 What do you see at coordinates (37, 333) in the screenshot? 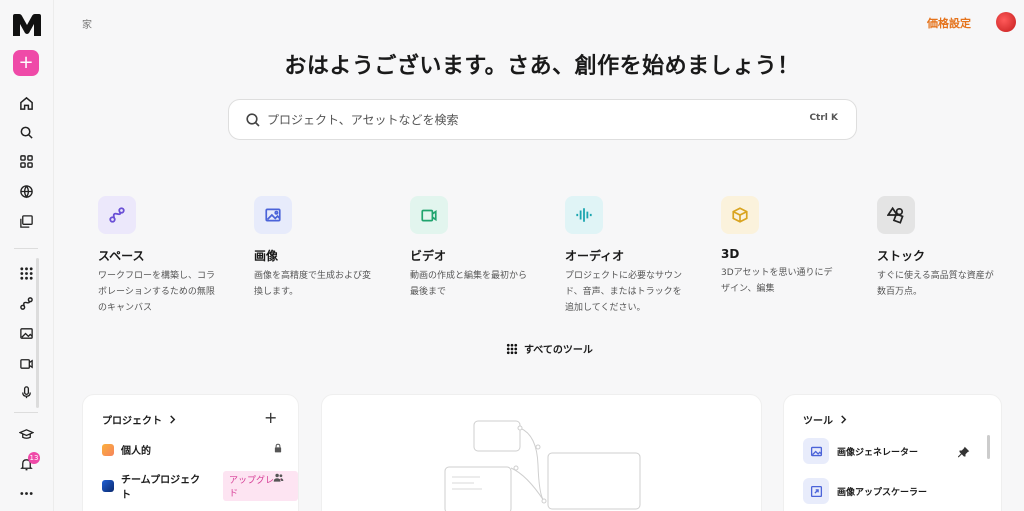
I see `sidebar-scrollbar` at bounding box center [37, 333].